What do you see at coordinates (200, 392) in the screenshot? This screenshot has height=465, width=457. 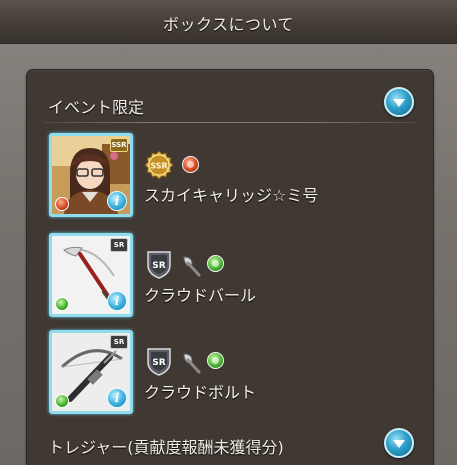 I see `item-name: クラウドボルト` at bounding box center [200, 392].